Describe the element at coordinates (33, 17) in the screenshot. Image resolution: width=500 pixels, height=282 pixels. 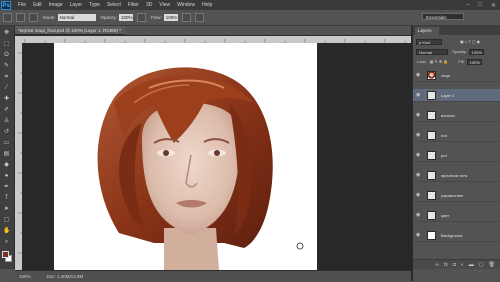
I see `brush-panel-toggle-icon` at that location.